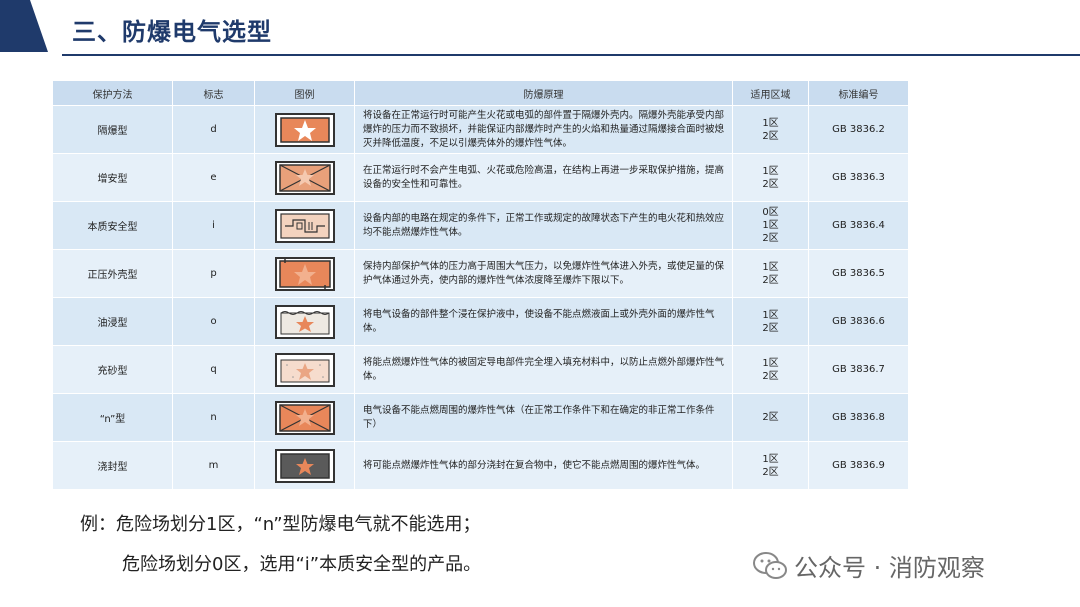  I want to click on standard-cell: GB 3836.6, so click(858, 321).